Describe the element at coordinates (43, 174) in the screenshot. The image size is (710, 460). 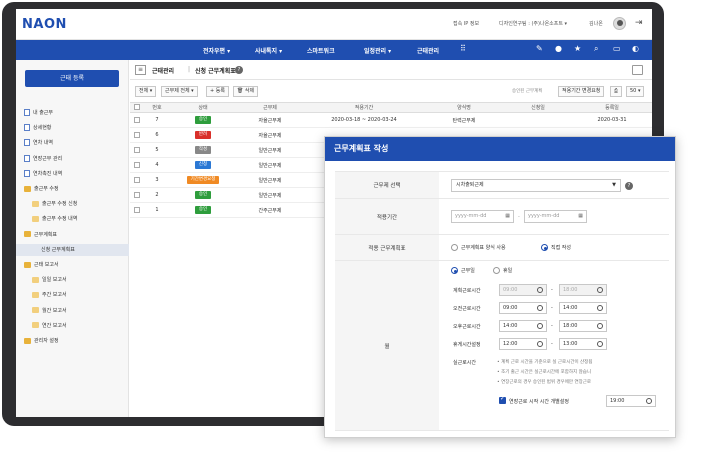
I see `sidebar-item: 연차촉진 내역` at that location.